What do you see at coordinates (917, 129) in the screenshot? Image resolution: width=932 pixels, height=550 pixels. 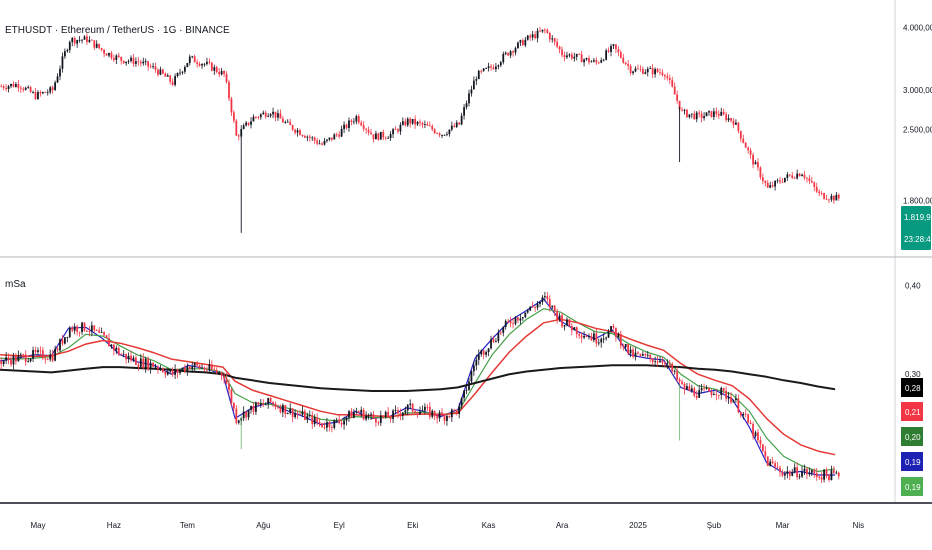 I see `price-tick-label: 2.500,00` at bounding box center [917, 129].